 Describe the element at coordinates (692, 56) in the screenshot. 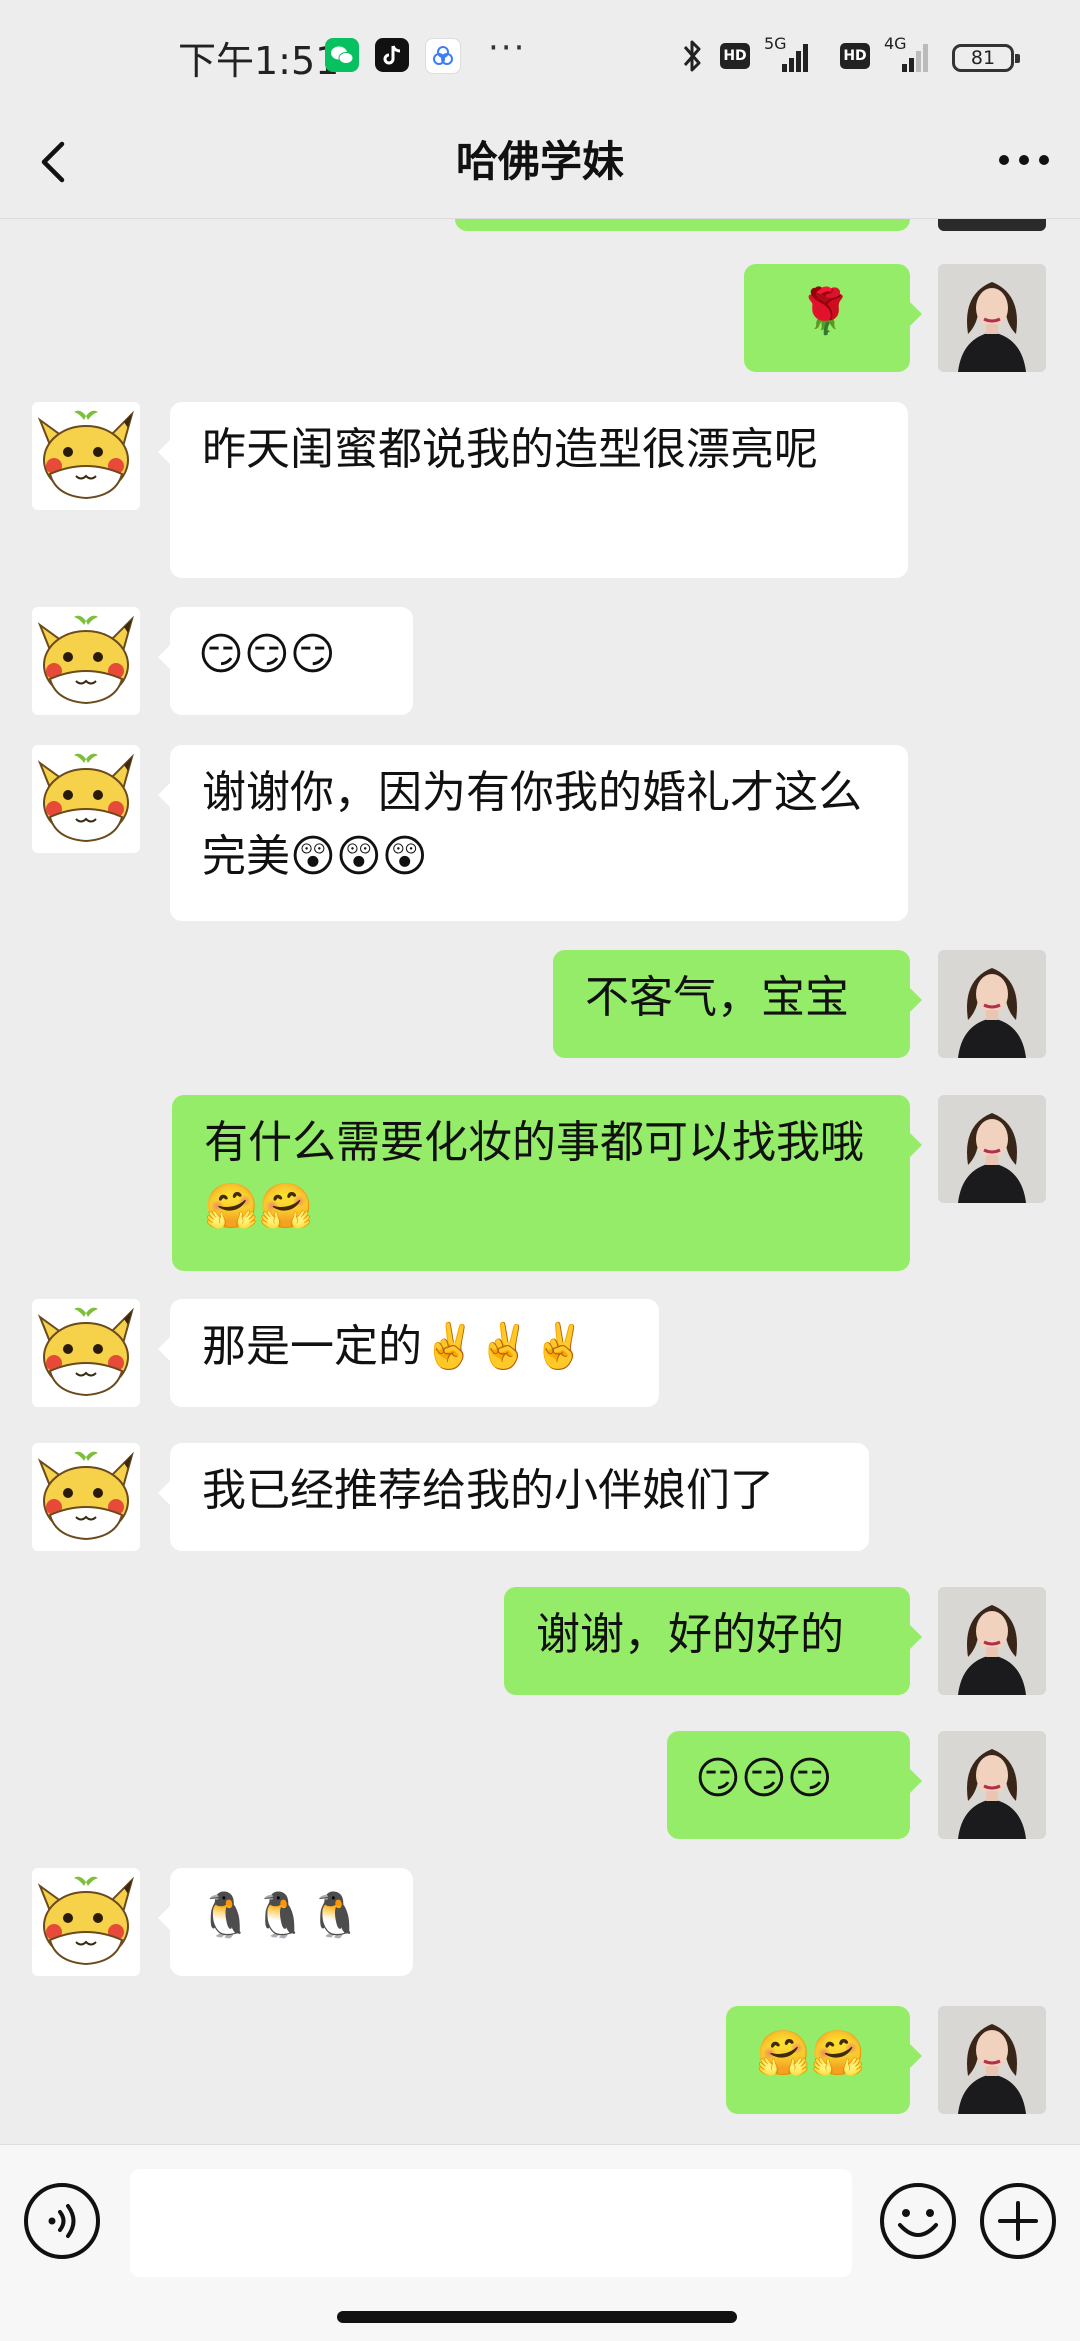

I see `bluetooth-icon` at that location.